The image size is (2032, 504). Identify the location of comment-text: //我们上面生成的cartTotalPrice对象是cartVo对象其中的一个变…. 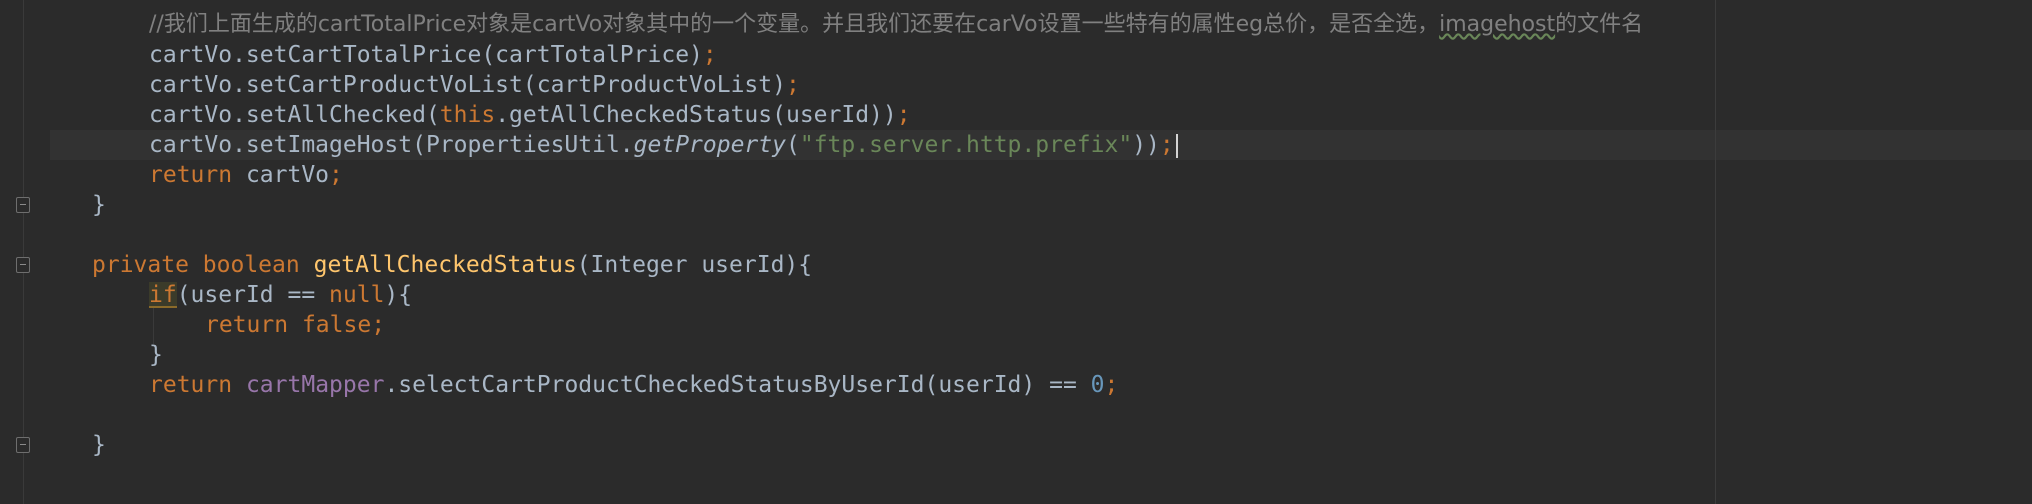
(794, 24).